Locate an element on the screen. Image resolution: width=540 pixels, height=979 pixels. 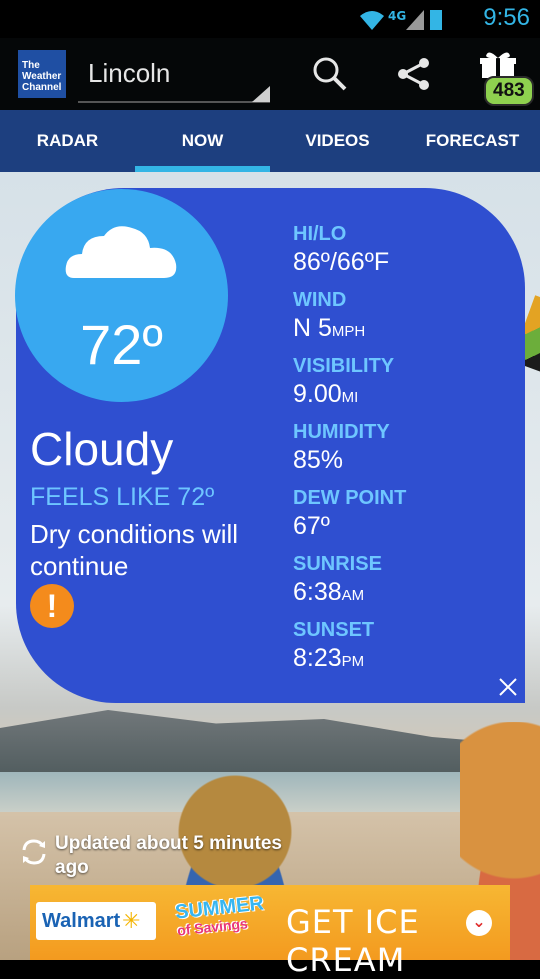
cloud-icon is located at coordinates (121, 252).